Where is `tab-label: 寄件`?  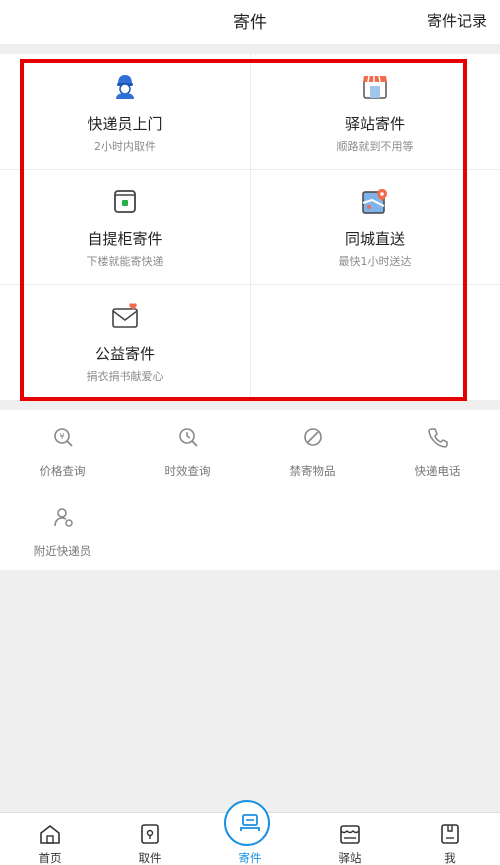 tab-label: 寄件 is located at coordinates (250, 858).